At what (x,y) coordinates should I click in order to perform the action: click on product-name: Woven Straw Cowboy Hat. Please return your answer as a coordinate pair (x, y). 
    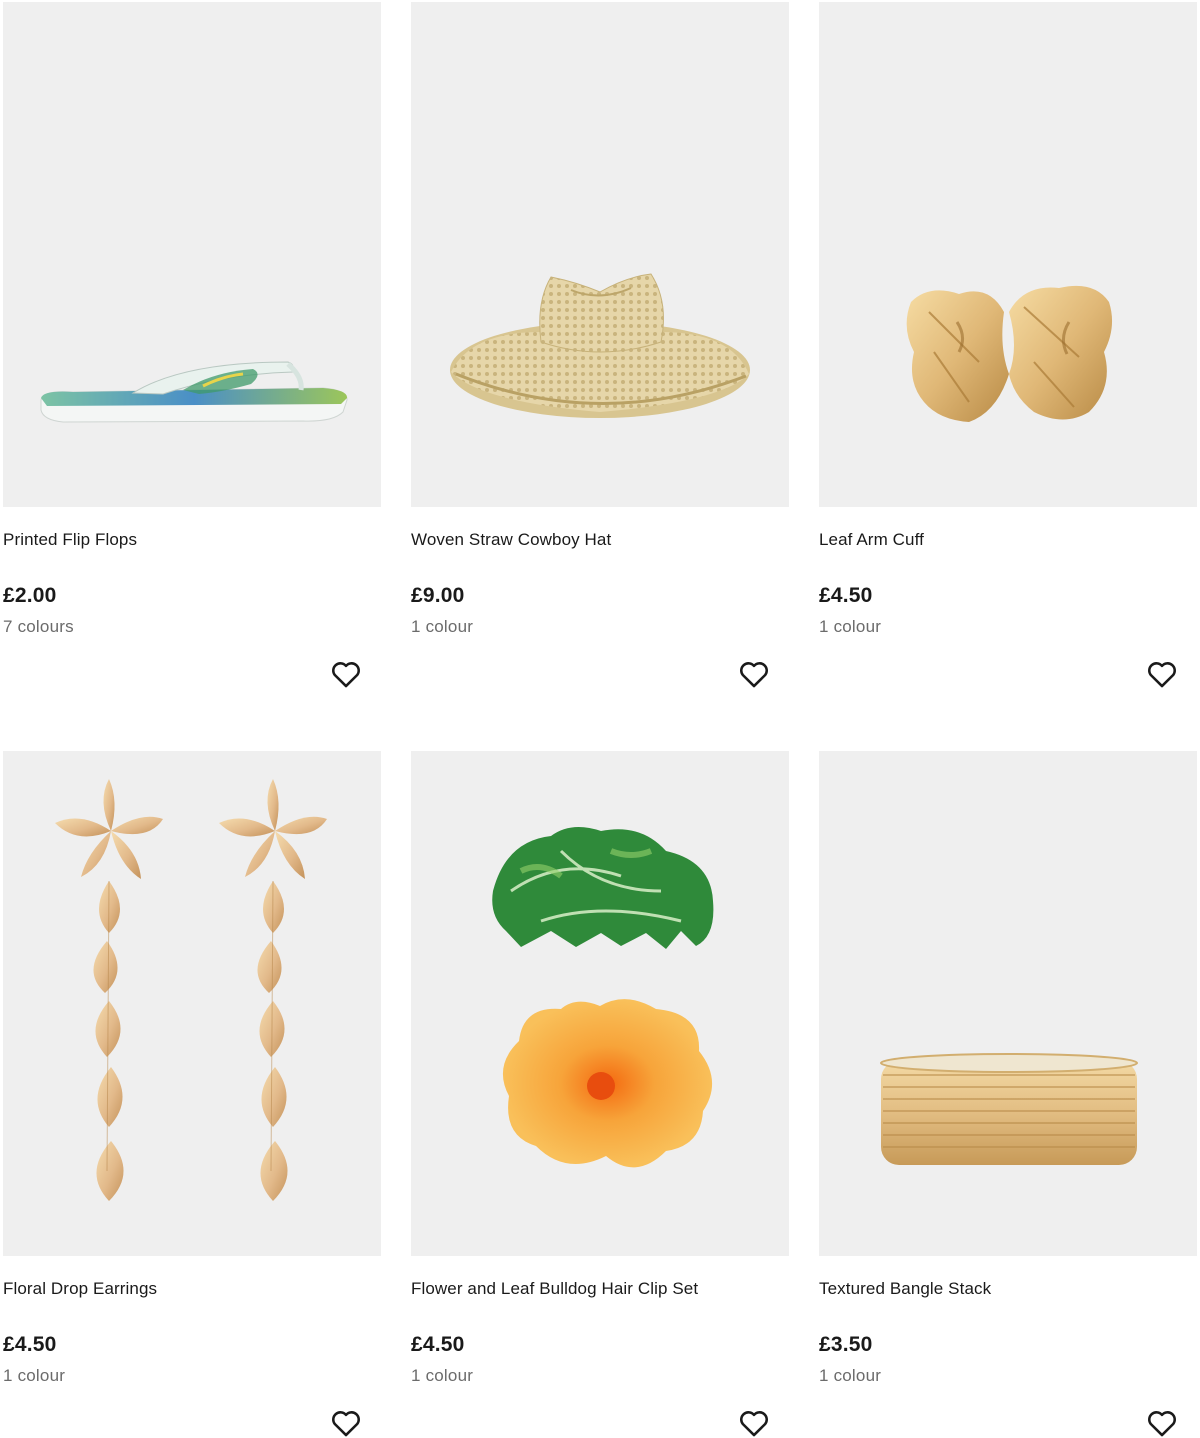
    Looking at the image, I should click on (511, 540).